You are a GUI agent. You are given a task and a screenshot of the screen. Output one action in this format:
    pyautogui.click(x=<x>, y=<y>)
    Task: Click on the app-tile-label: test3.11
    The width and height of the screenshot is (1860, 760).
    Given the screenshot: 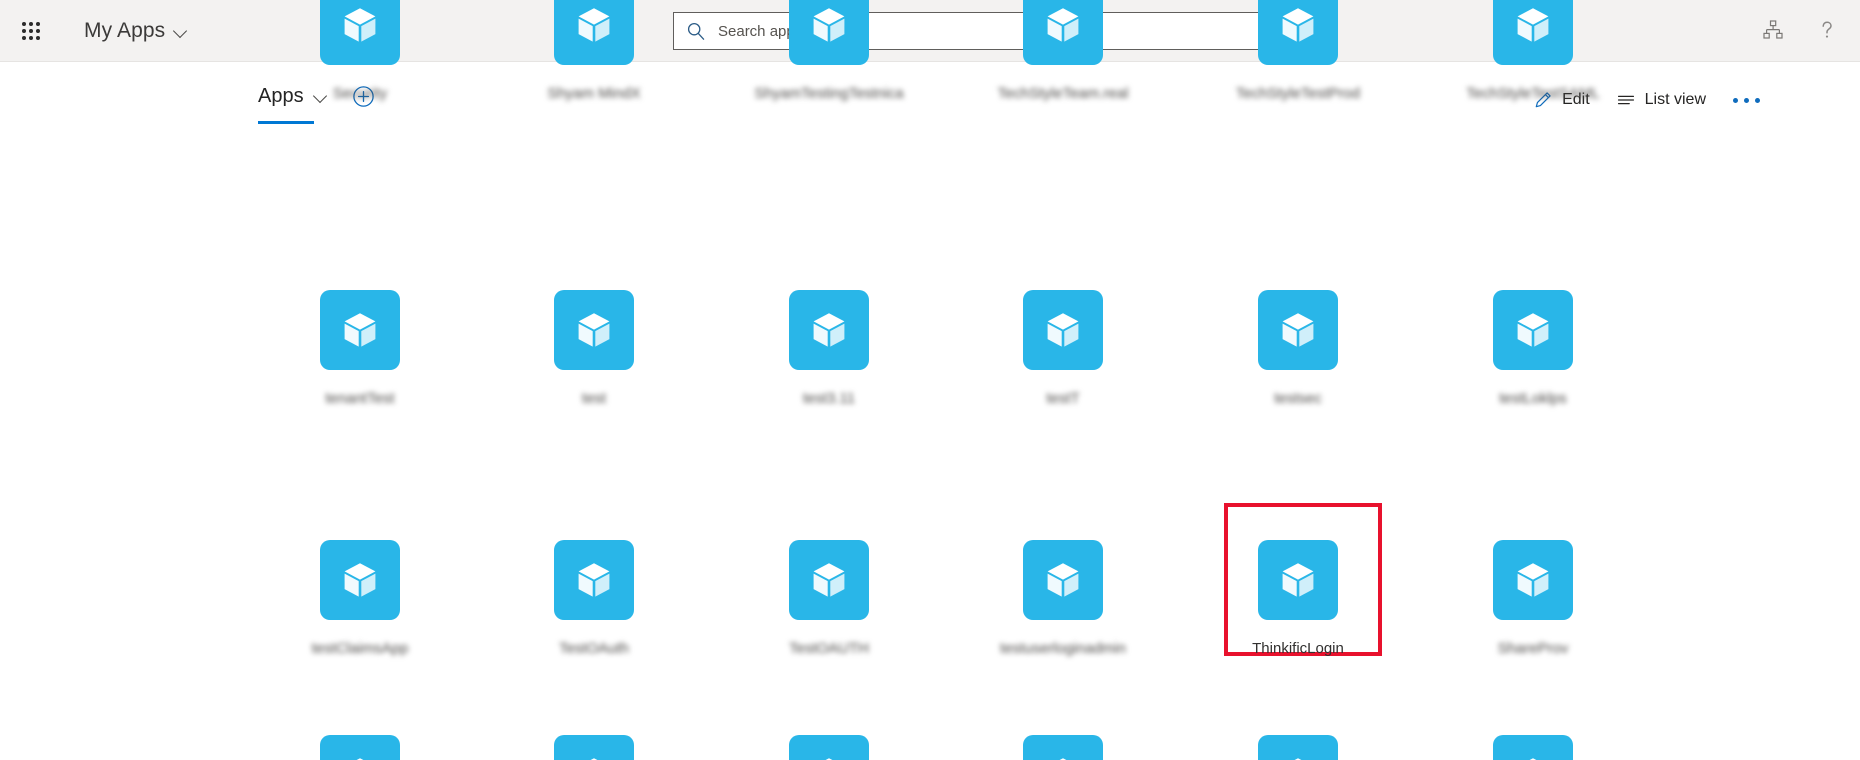 What is the action you would take?
    pyautogui.click(x=829, y=398)
    